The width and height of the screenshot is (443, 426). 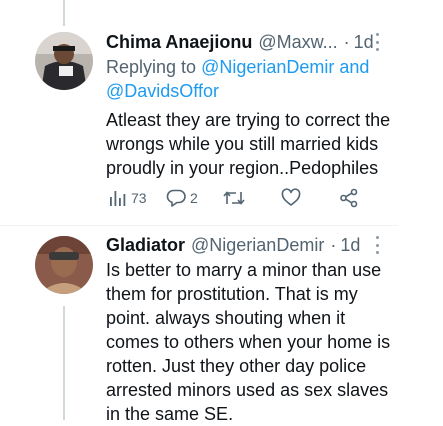 I want to click on retweet-icon, so click(x=234, y=198).